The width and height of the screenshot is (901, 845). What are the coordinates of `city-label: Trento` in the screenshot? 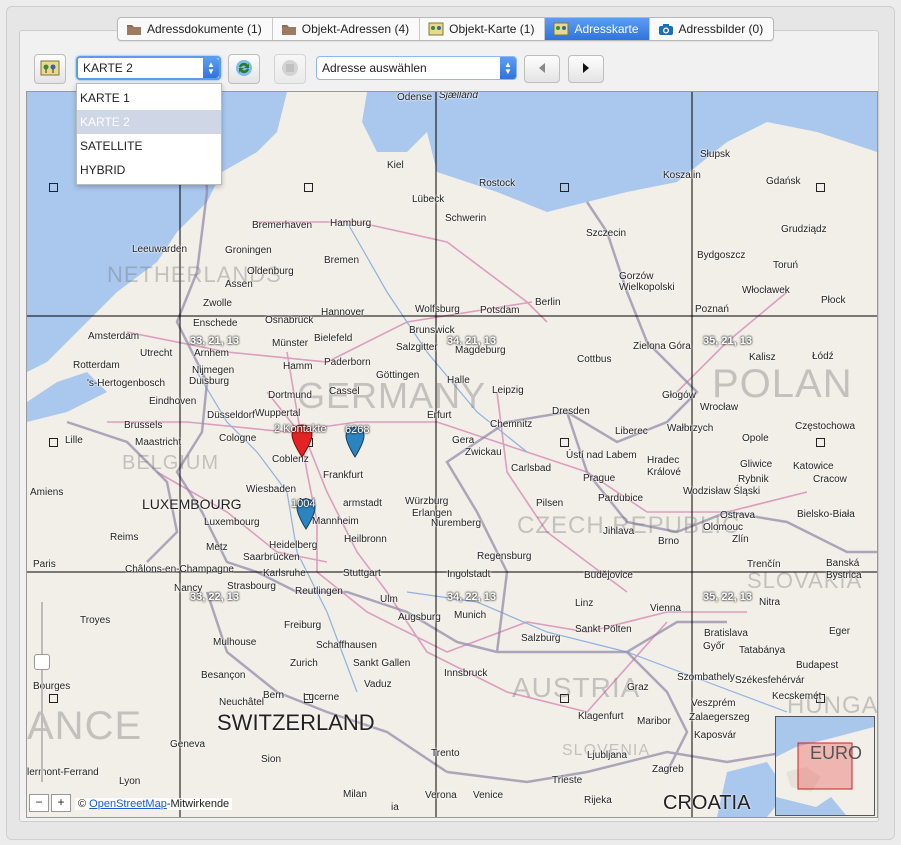 It's located at (445, 753).